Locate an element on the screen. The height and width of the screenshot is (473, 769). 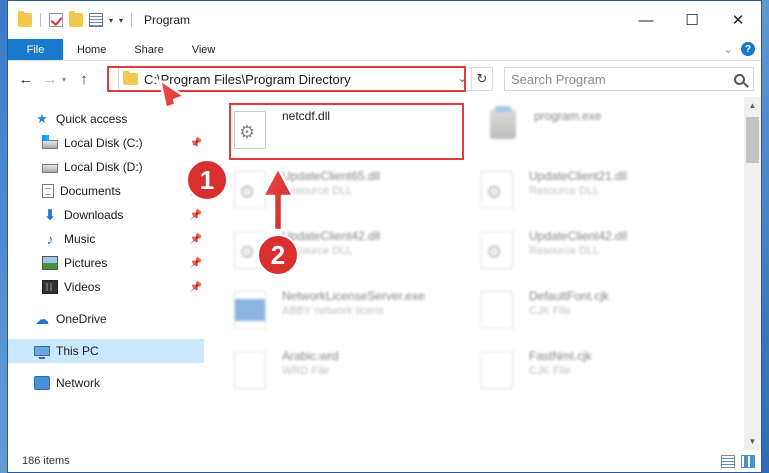
back-button: ← is located at coordinates (26, 79).